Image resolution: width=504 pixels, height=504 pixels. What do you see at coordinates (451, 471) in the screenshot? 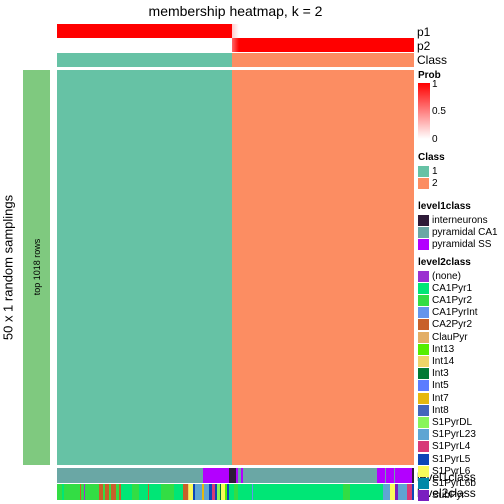
I see `legend-label: S1PyrL6` at bounding box center [451, 471].